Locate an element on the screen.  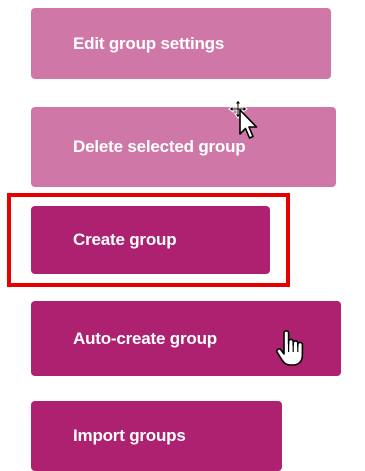
delete-selected-group-button: Delete selected group is located at coordinates (183, 147).